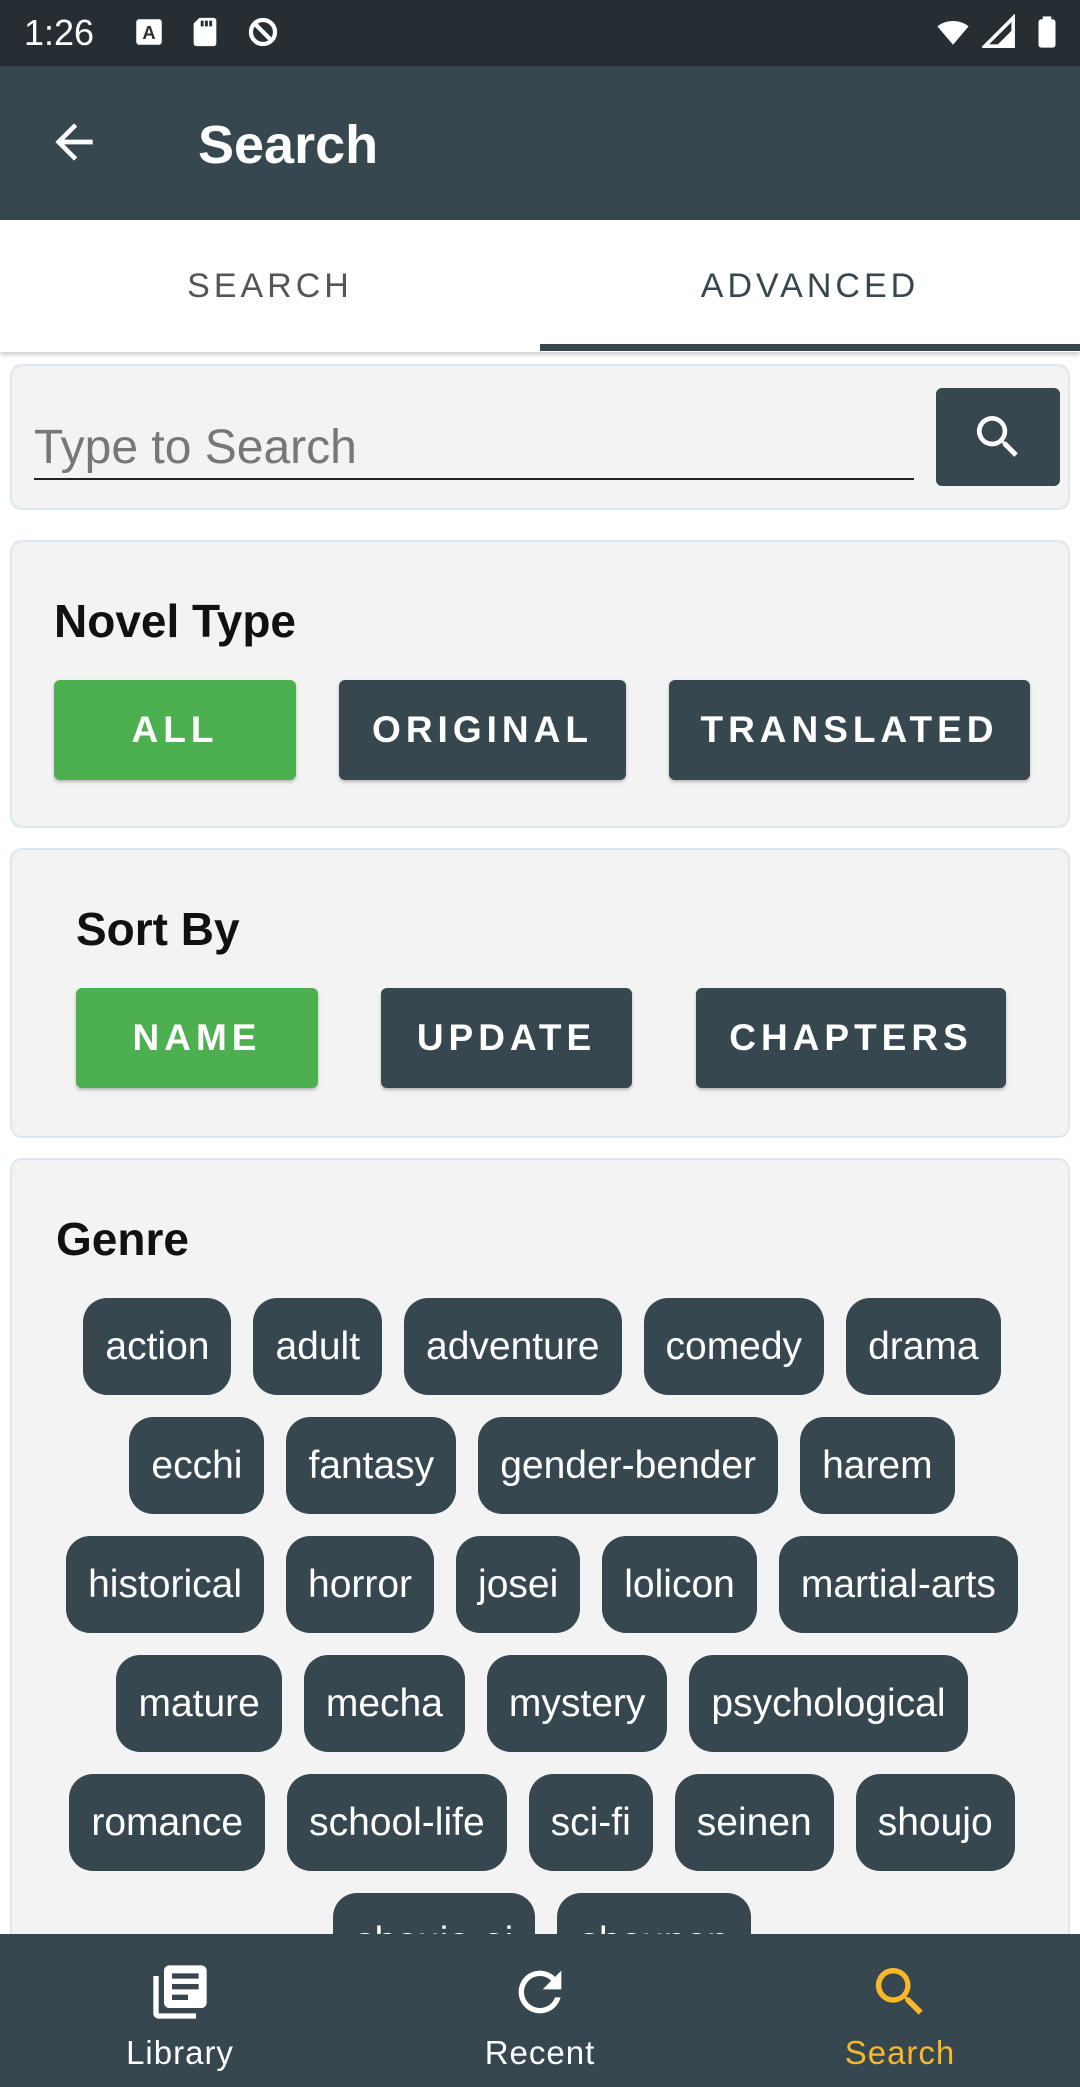 The image size is (1080, 2087). What do you see at coordinates (270, 286) in the screenshot?
I see `tab-search: SEARCH` at bounding box center [270, 286].